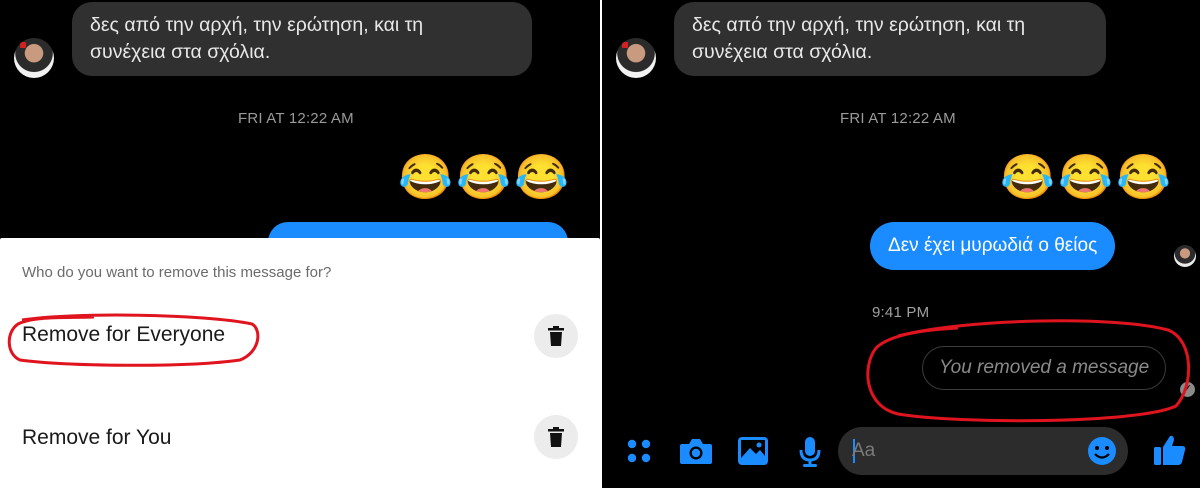 The height and width of the screenshot is (488, 1200). I want to click on removed-message-notice: You removed a message, so click(1044, 368).